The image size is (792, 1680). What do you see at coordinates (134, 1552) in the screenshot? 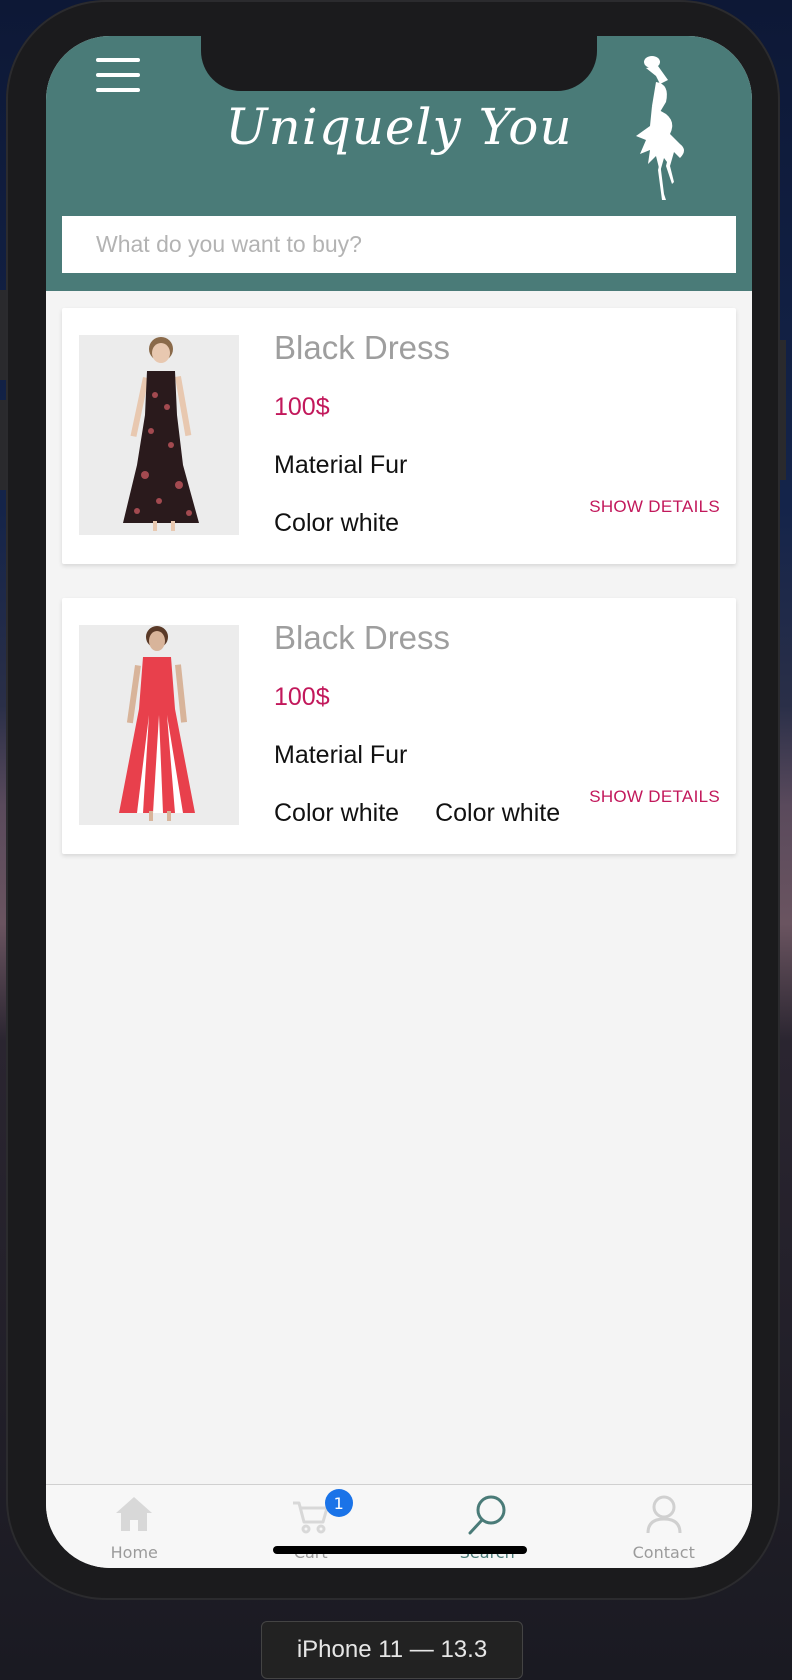
I see `tab-label: Home` at bounding box center [134, 1552].